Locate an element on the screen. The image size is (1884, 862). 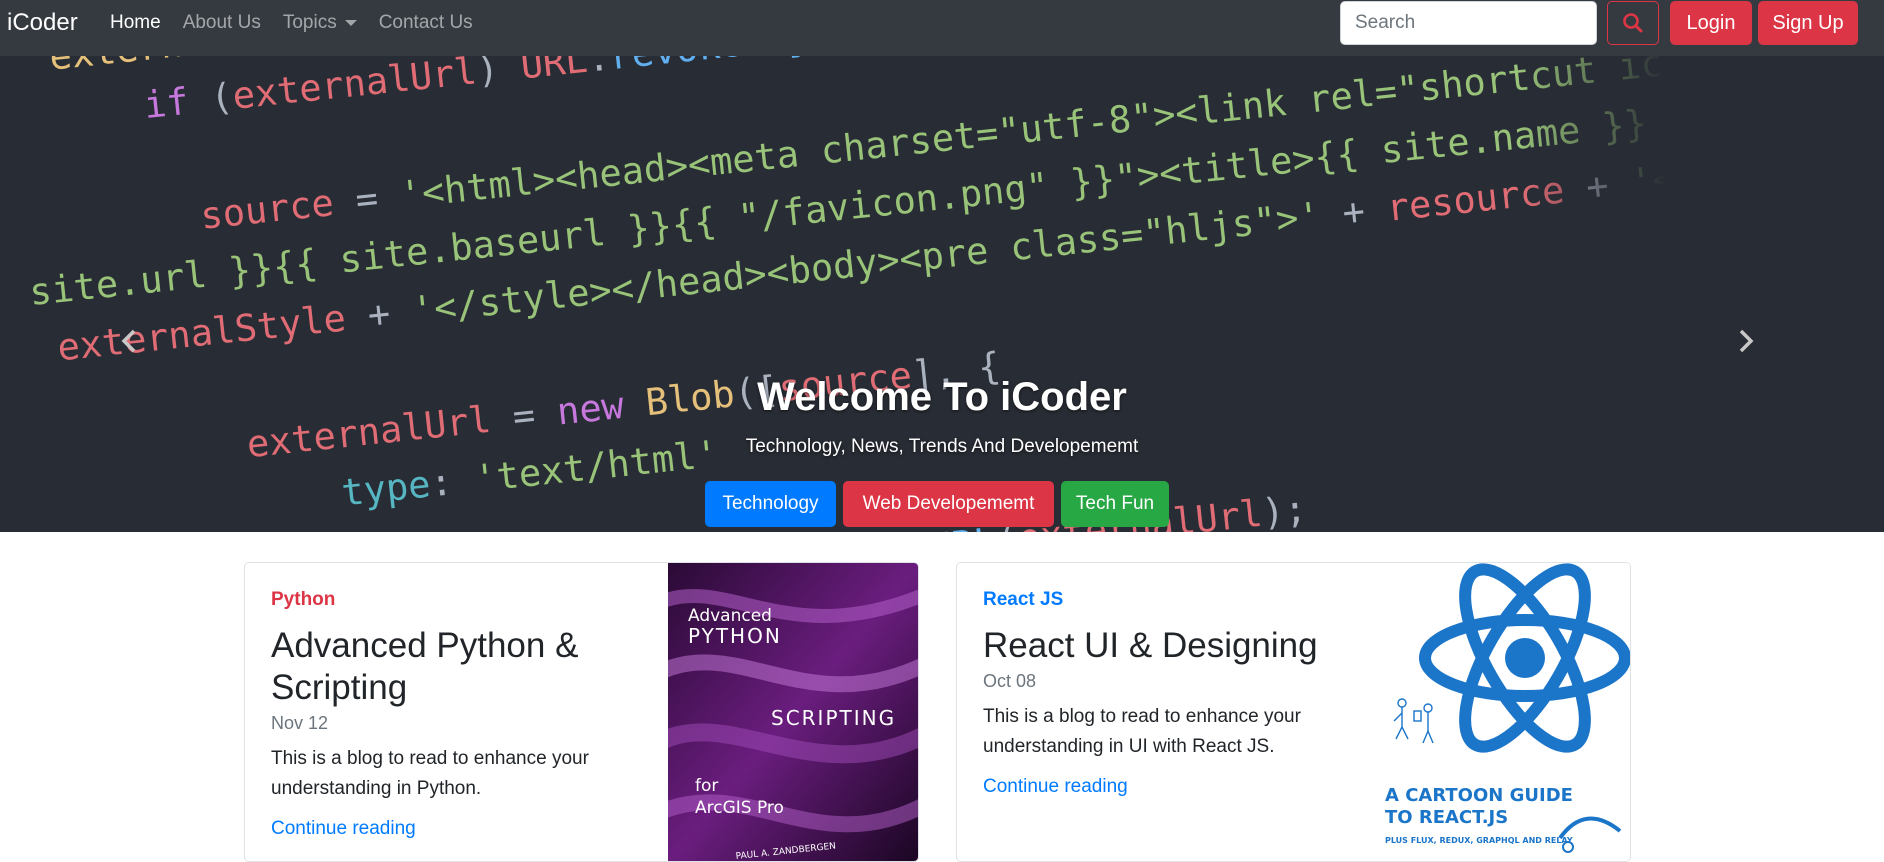
web-development-button: Web Developememt is located at coordinates (948, 504).